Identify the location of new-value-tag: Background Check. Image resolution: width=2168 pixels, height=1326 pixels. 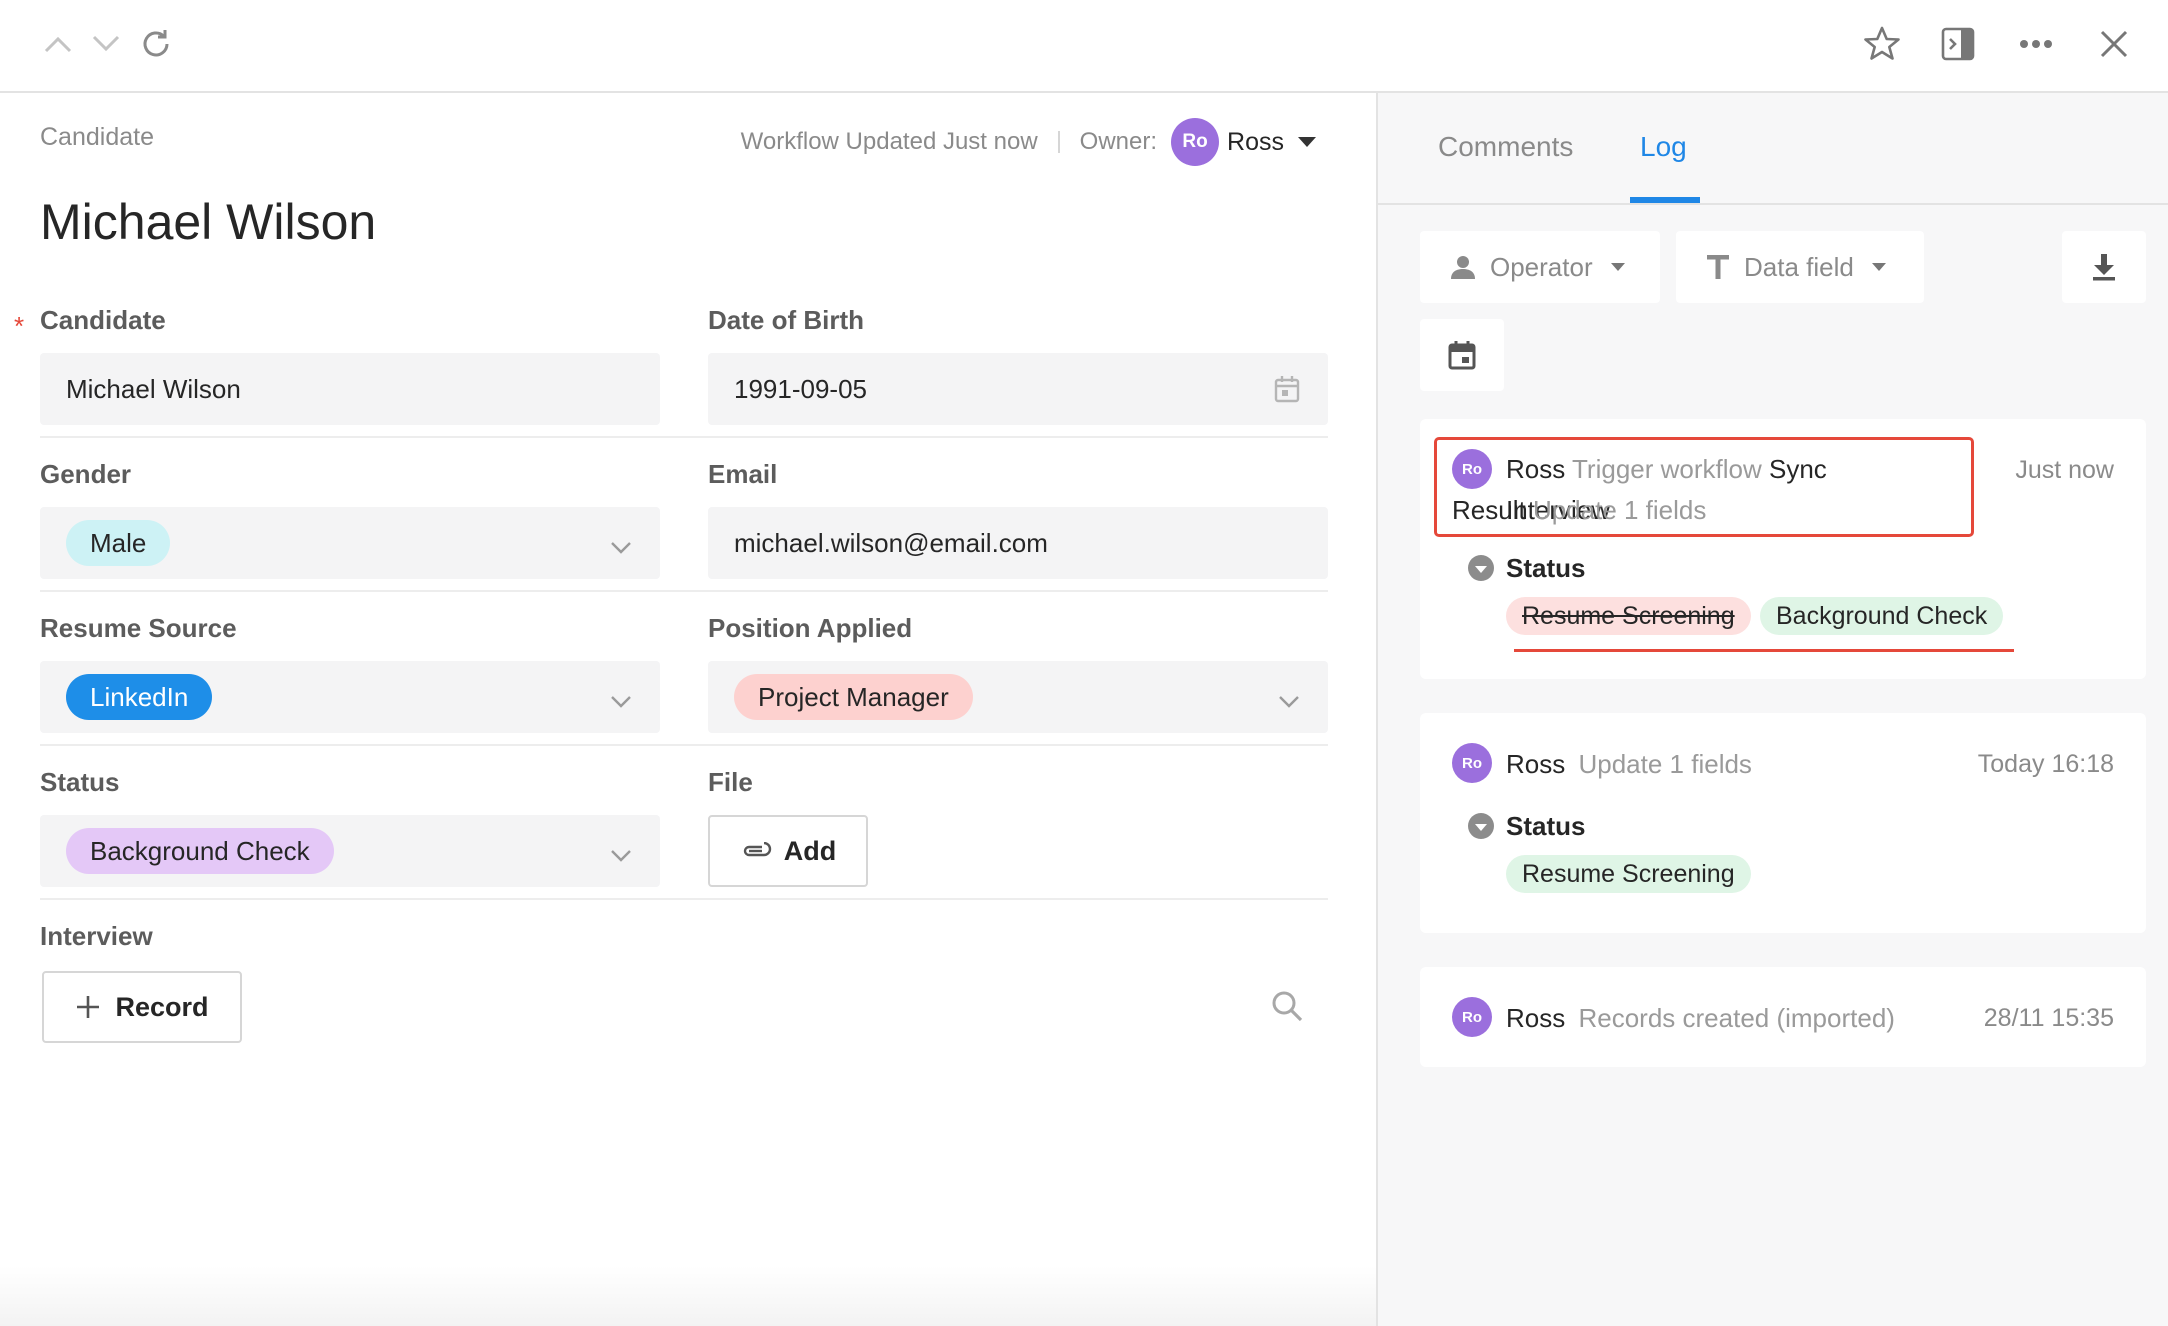
(1882, 616).